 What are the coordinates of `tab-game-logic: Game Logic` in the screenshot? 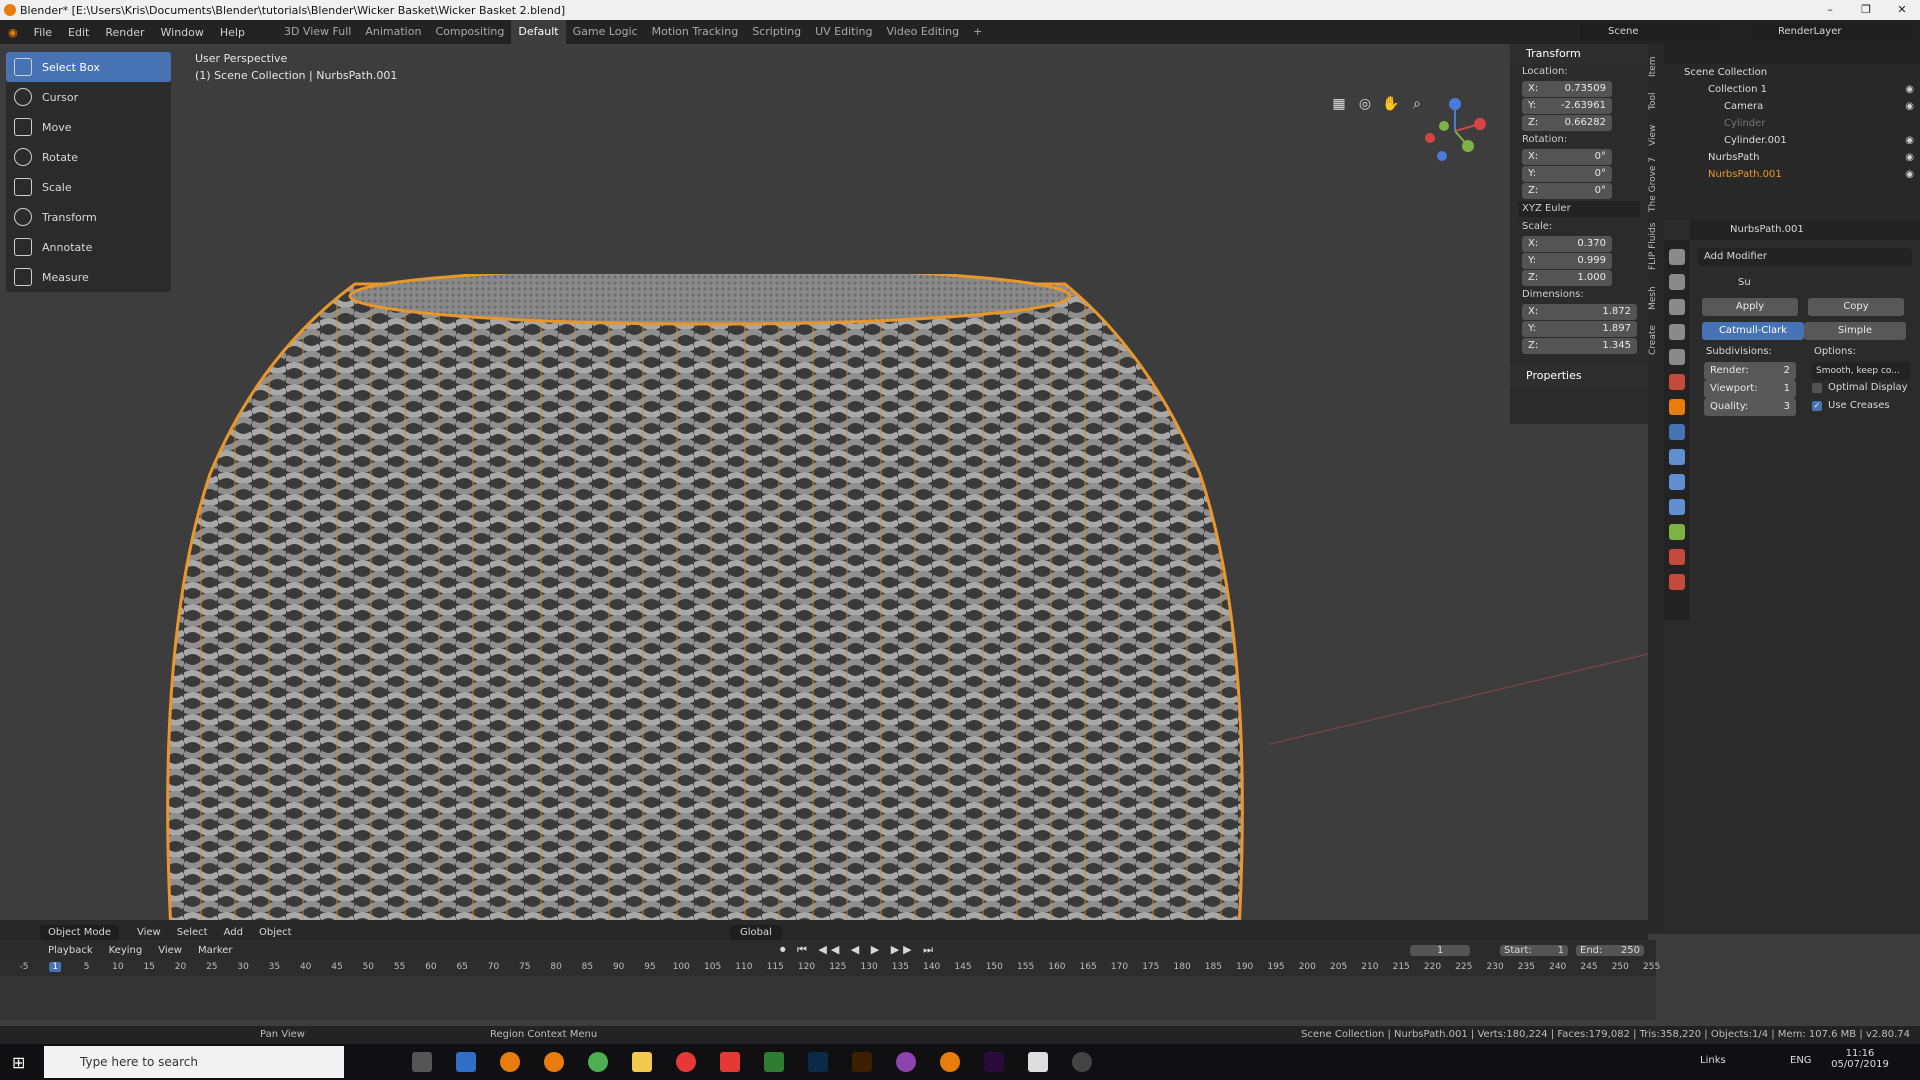 It's located at (605, 32).